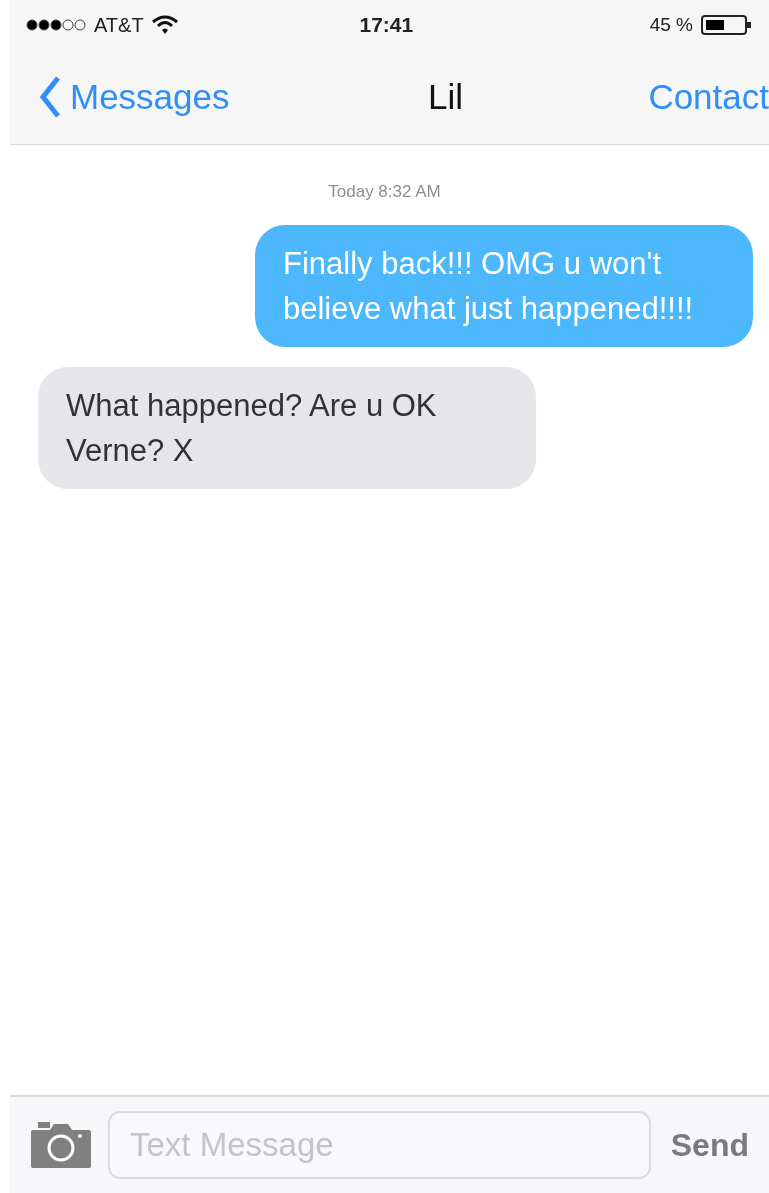 The height and width of the screenshot is (1193, 769). What do you see at coordinates (119, 25) in the screenshot?
I see `carrier-name: AT&T` at bounding box center [119, 25].